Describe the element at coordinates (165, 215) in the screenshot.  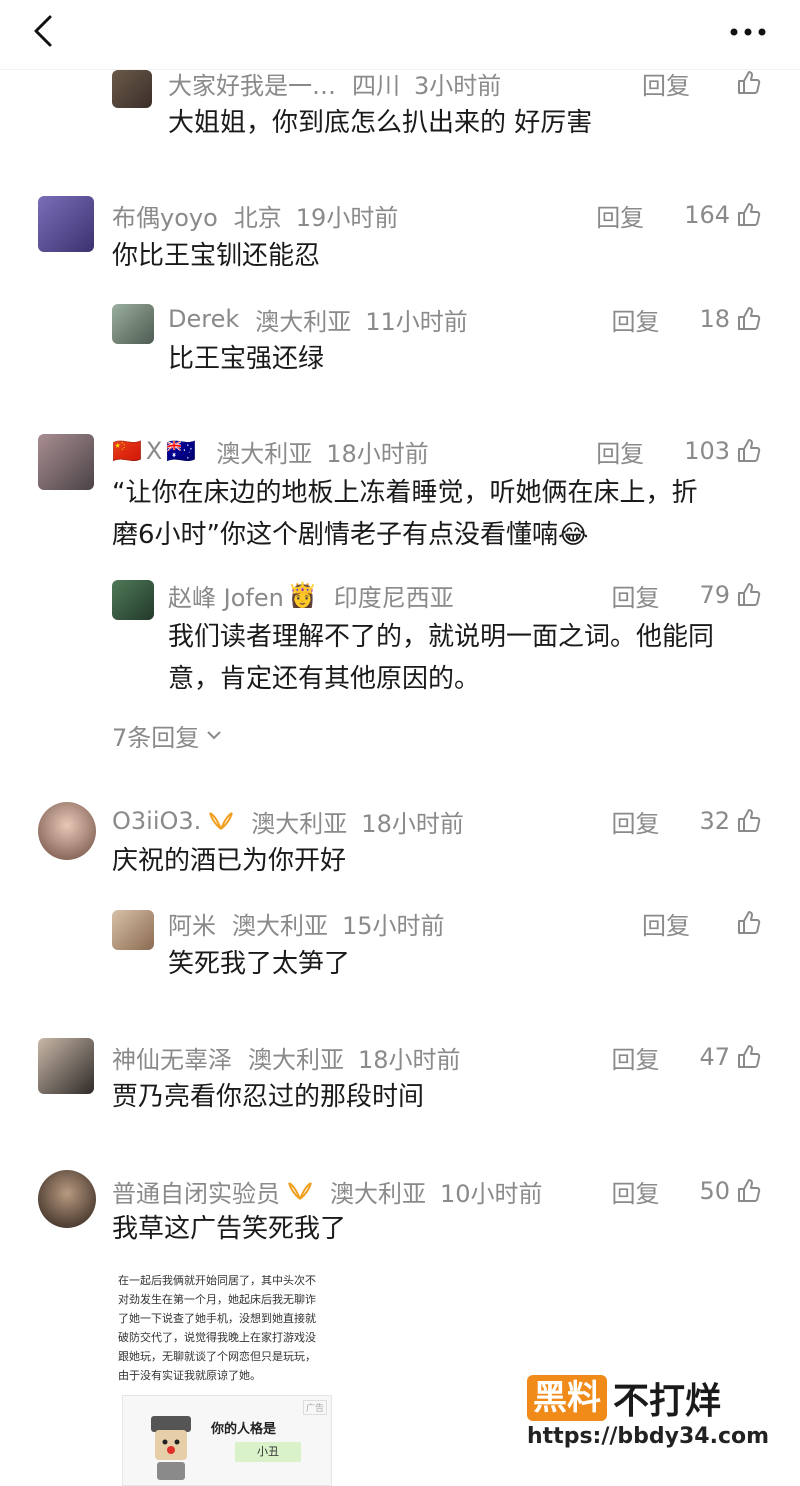
I see `user-name: 布偶yoyo` at that location.